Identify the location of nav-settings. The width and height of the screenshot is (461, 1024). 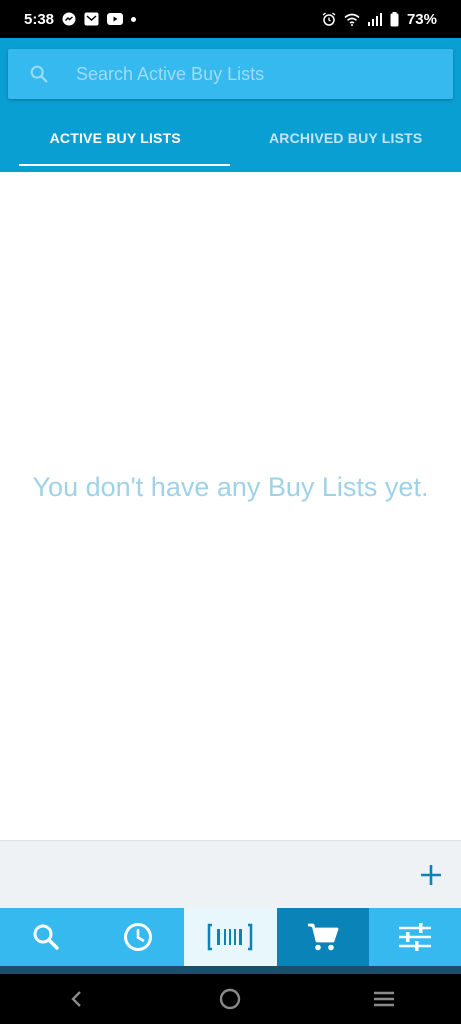
(414, 937).